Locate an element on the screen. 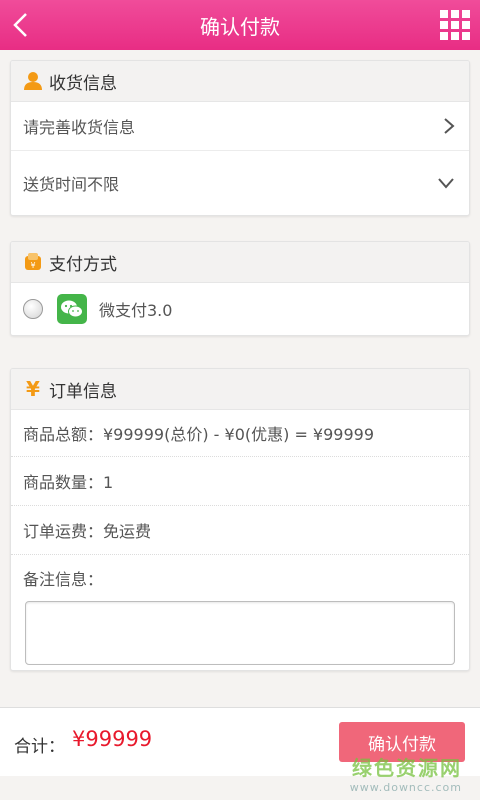  delivery-time-row: 送货时间不限 is located at coordinates (240, 183).